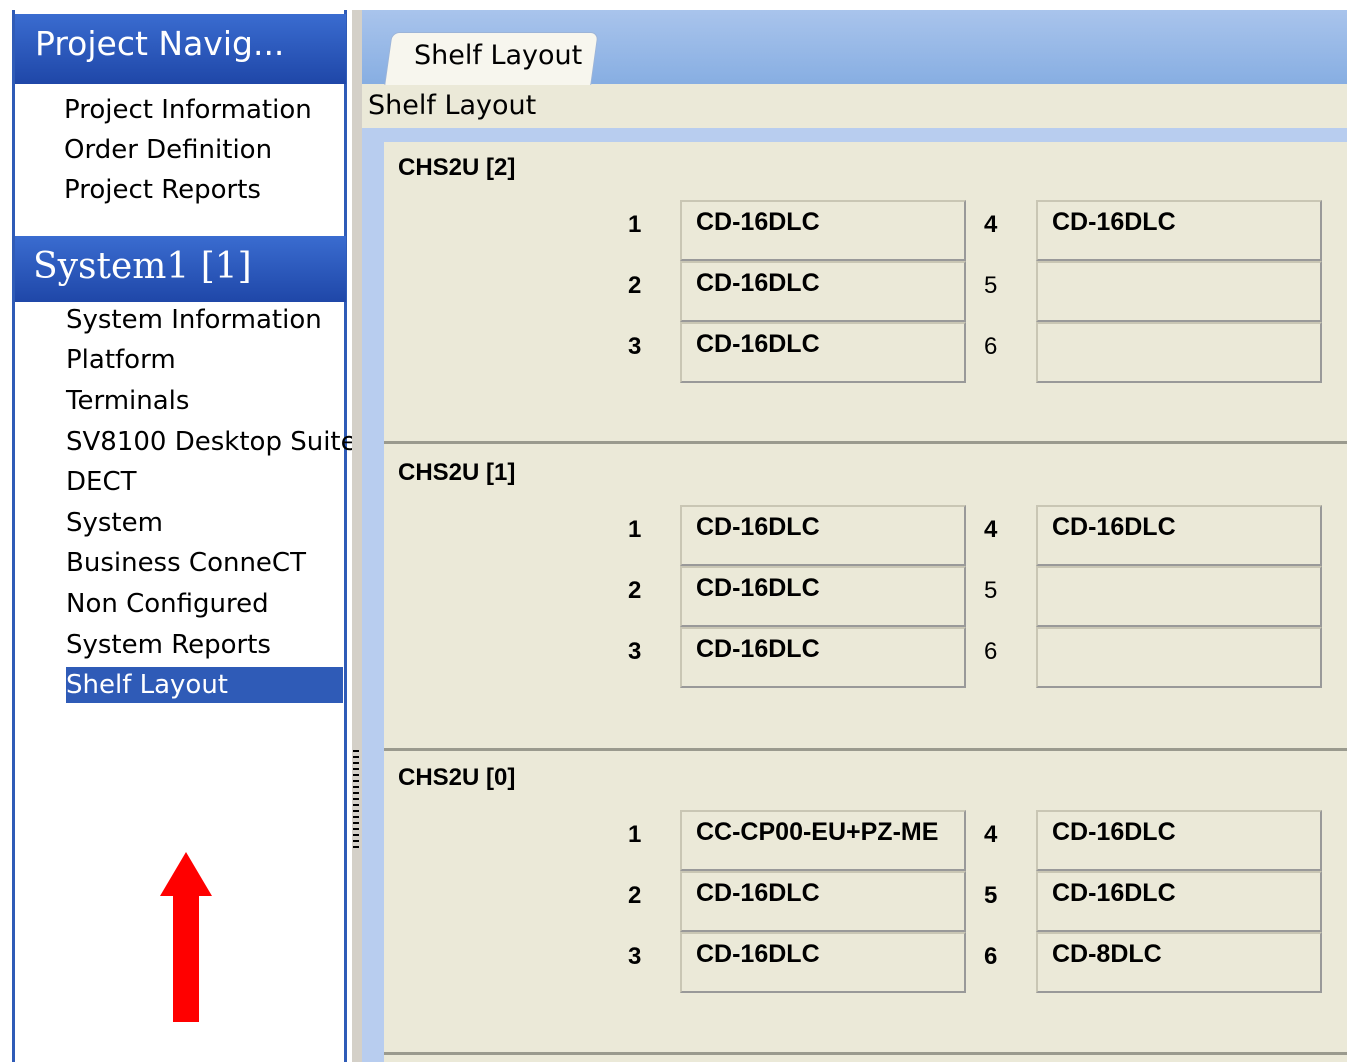 This screenshot has height=1062, width=1347. I want to click on nav-item-project-information: Project Information, so click(188, 110).